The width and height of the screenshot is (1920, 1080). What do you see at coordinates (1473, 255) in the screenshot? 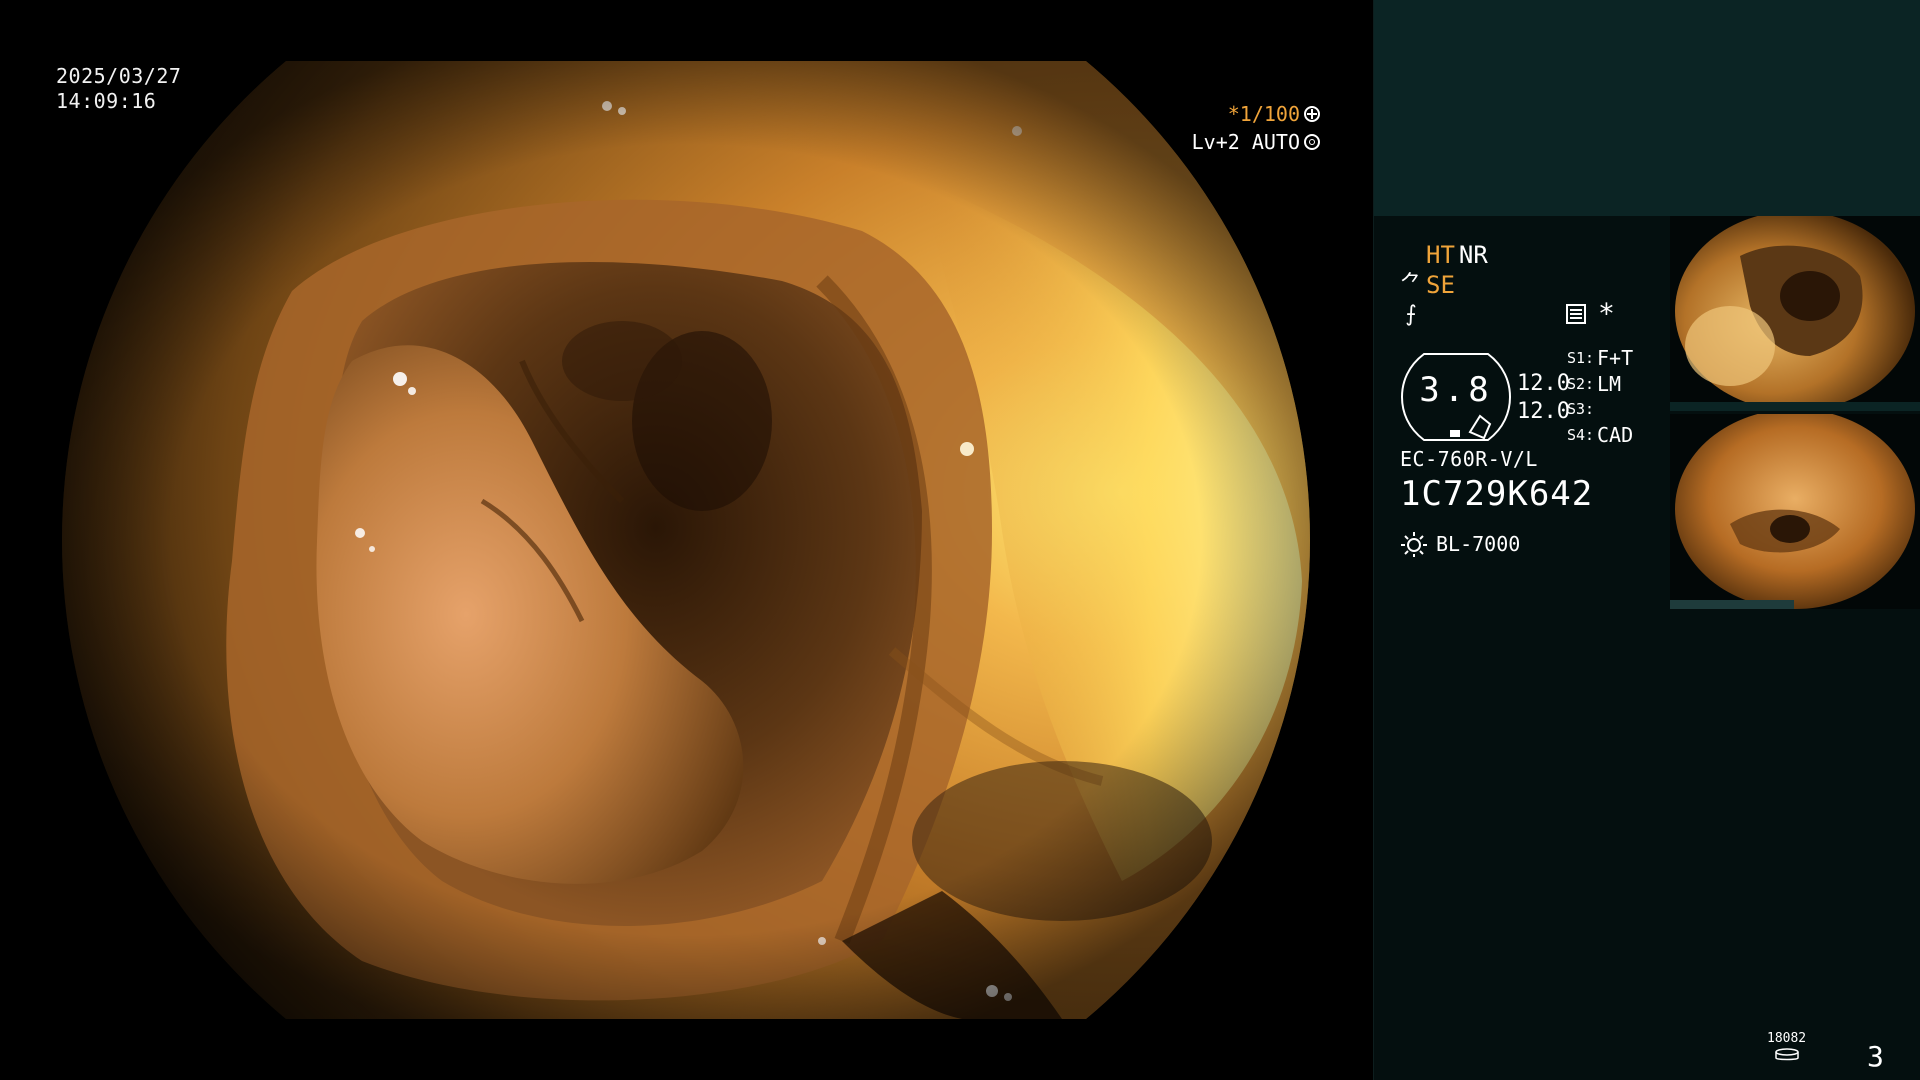
I see `nr-label: NR` at bounding box center [1473, 255].